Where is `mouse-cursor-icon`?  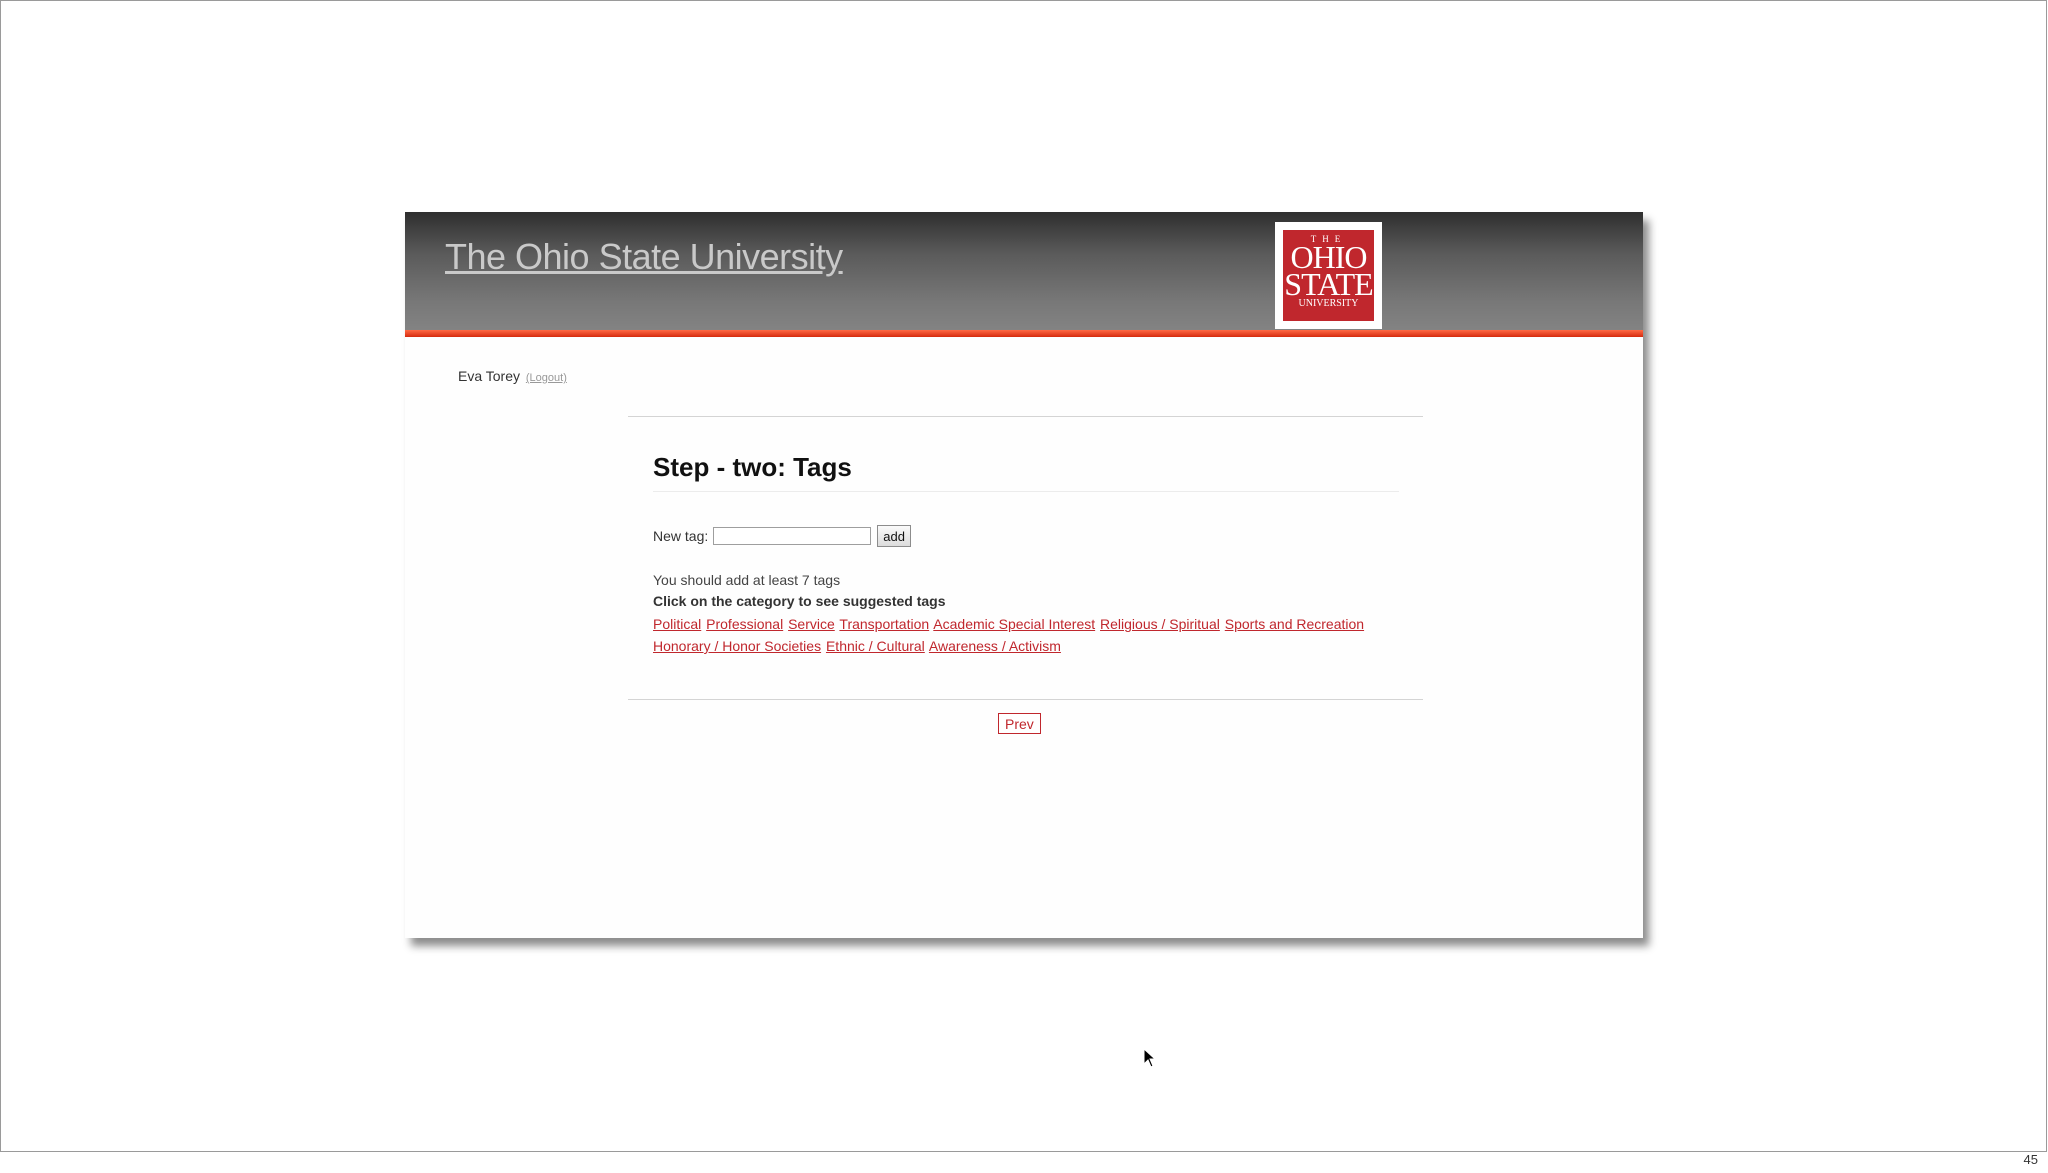
mouse-cursor-icon is located at coordinates (1150, 1058).